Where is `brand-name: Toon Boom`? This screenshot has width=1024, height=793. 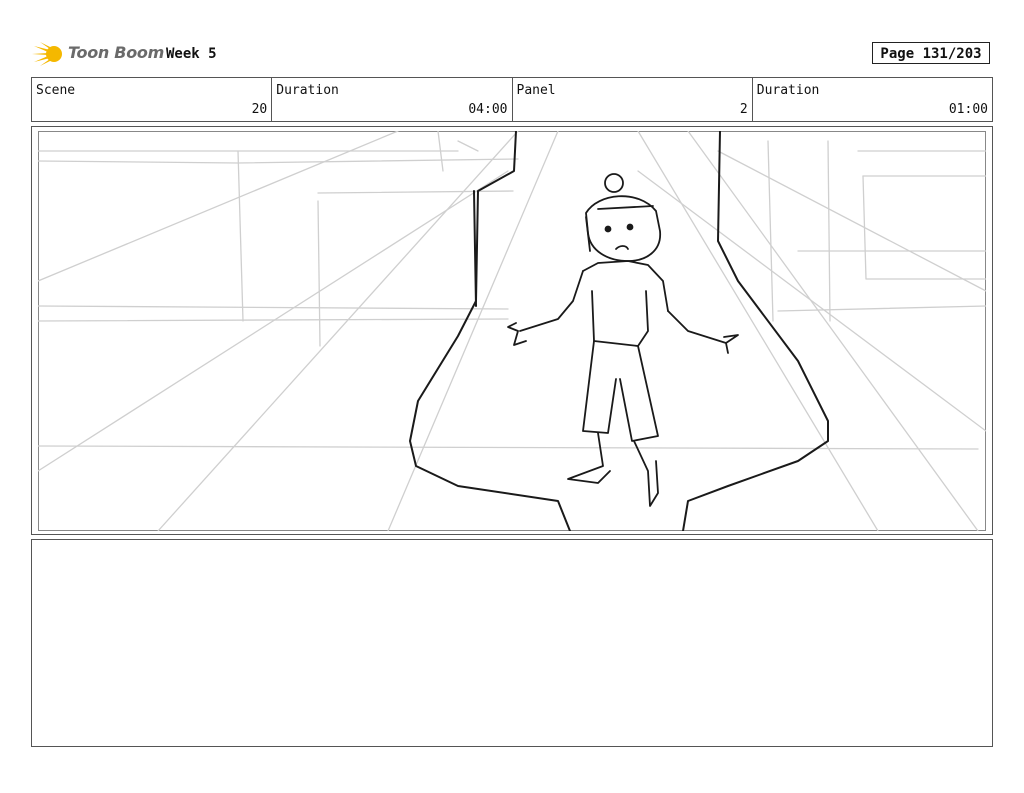
brand-name: Toon Boom is located at coordinates (116, 52).